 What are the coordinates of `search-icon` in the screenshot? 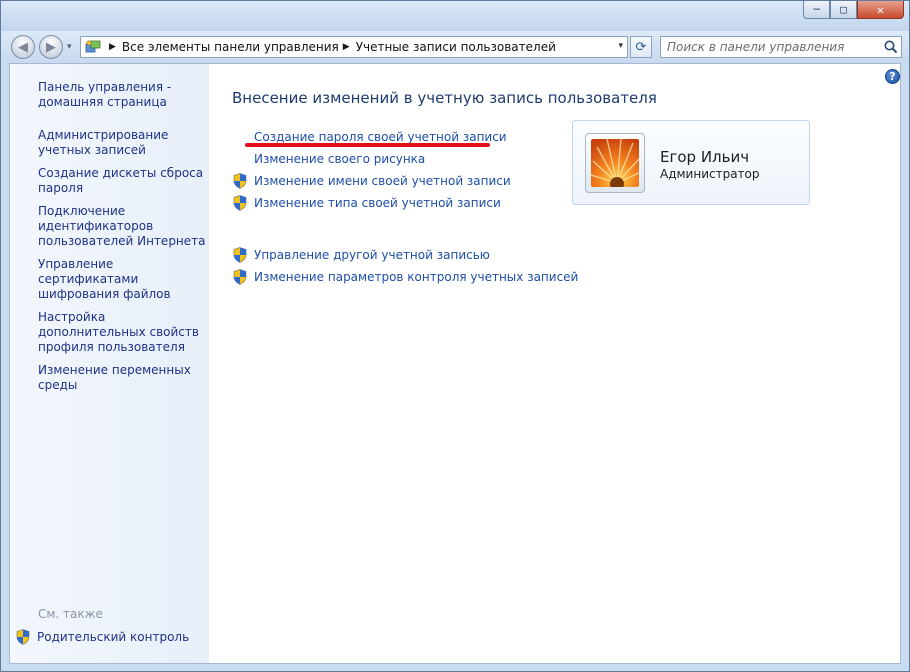 It's located at (891, 47).